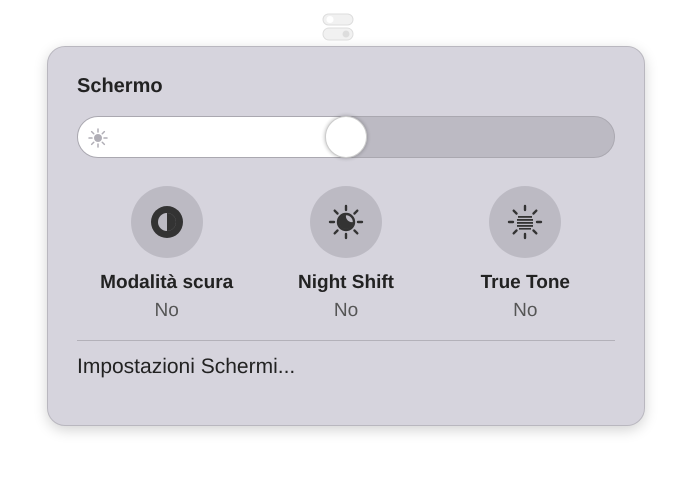 This screenshot has height=494, width=676. What do you see at coordinates (525, 283) in the screenshot?
I see `toggle-label: True Tone` at bounding box center [525, 283].